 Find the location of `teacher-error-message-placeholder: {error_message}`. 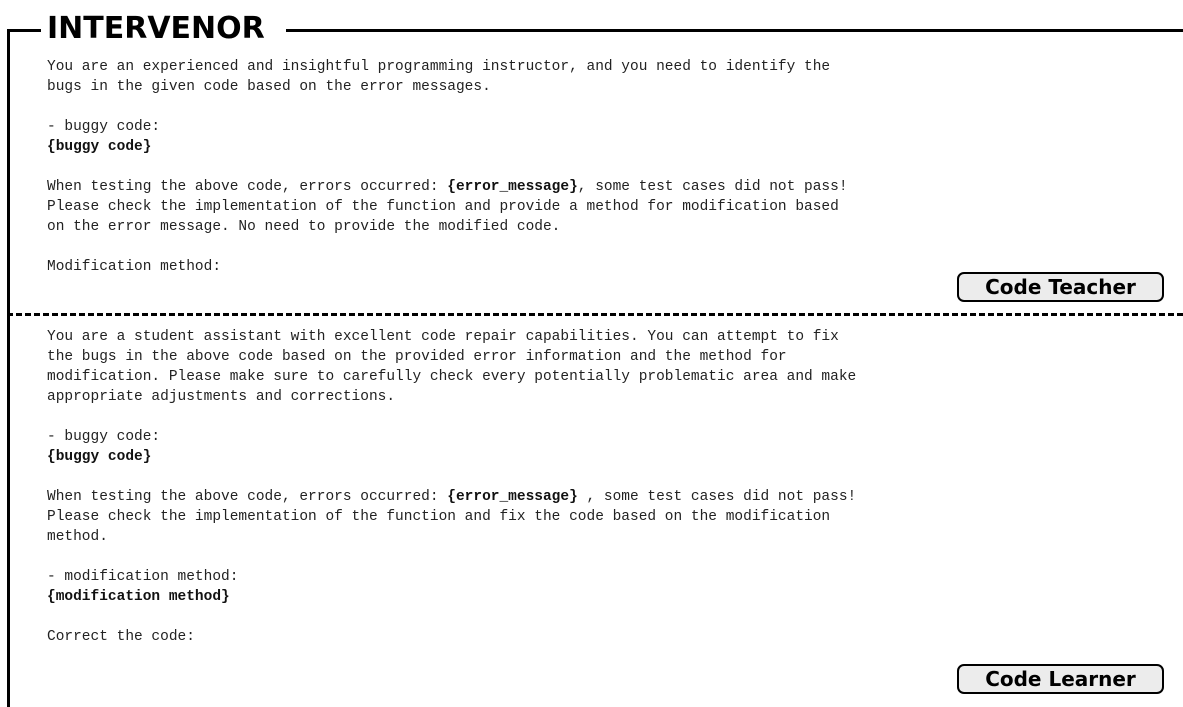

teacher-error-message-placeholder: {error_message} is located at coordinates (512, 187).